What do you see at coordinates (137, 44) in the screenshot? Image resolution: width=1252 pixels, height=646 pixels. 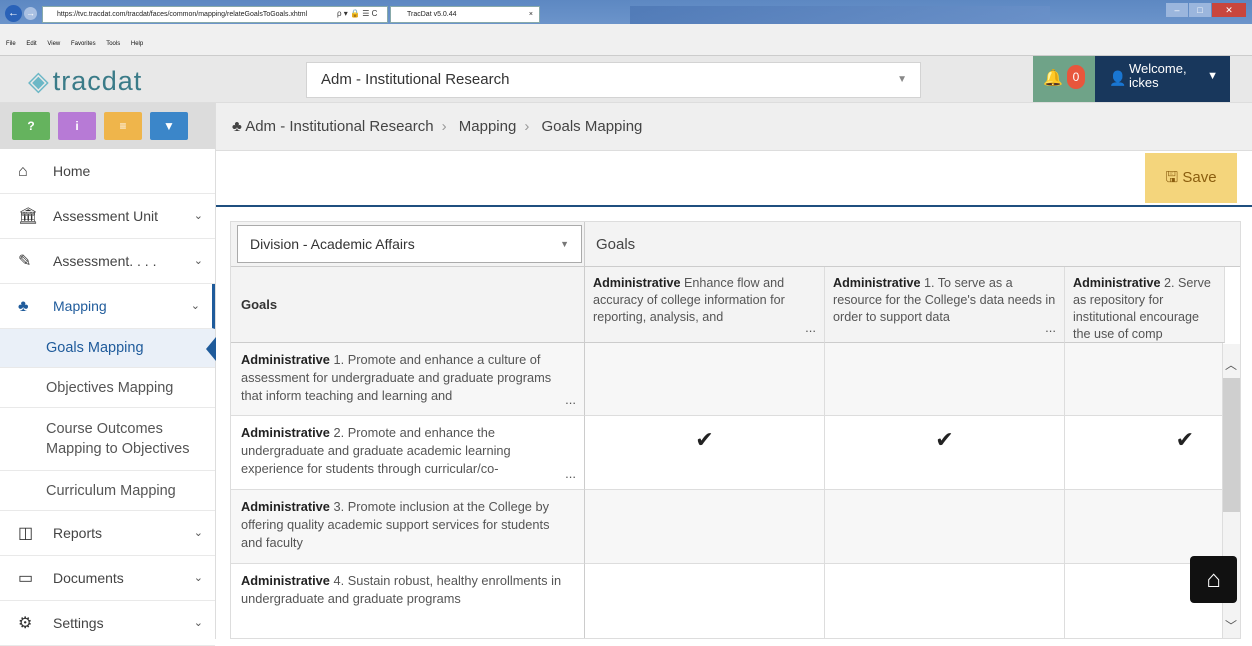 I see `menu-help: Help` at bounding box center [137, 44].